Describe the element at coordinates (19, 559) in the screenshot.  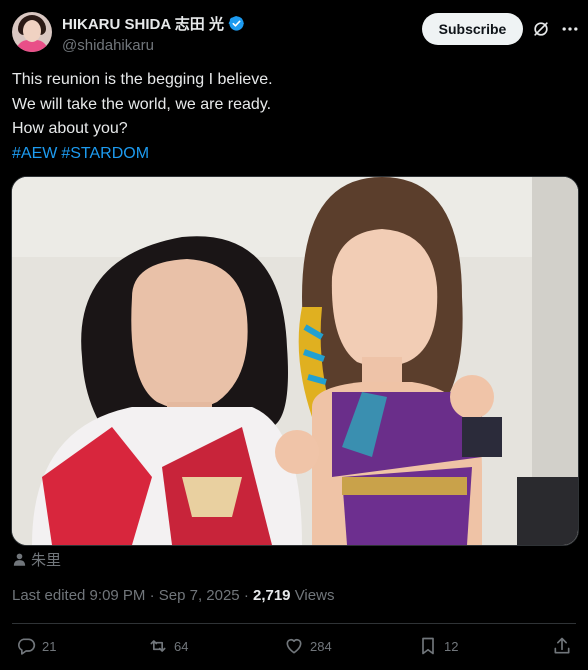
I see `person-tag-icon` at that location.